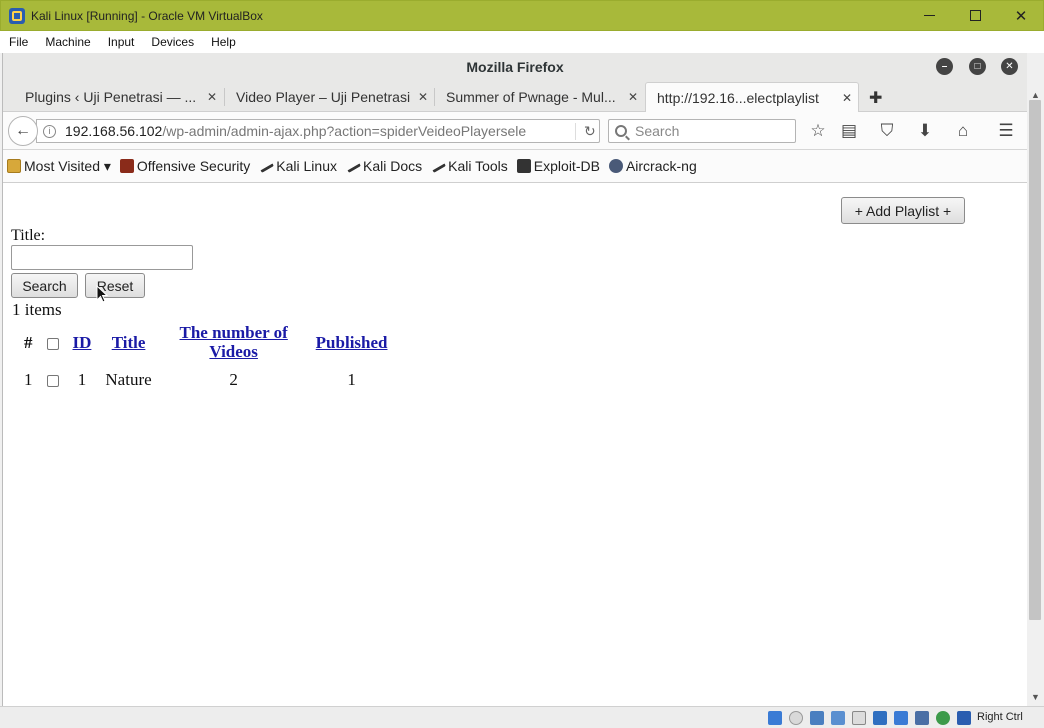 The width and height of the screenshot is (1044, 728). What do you see at coordinates (126, 166) in the screenshot?
I see `offsec-icon` at bounding box center [126, 166].